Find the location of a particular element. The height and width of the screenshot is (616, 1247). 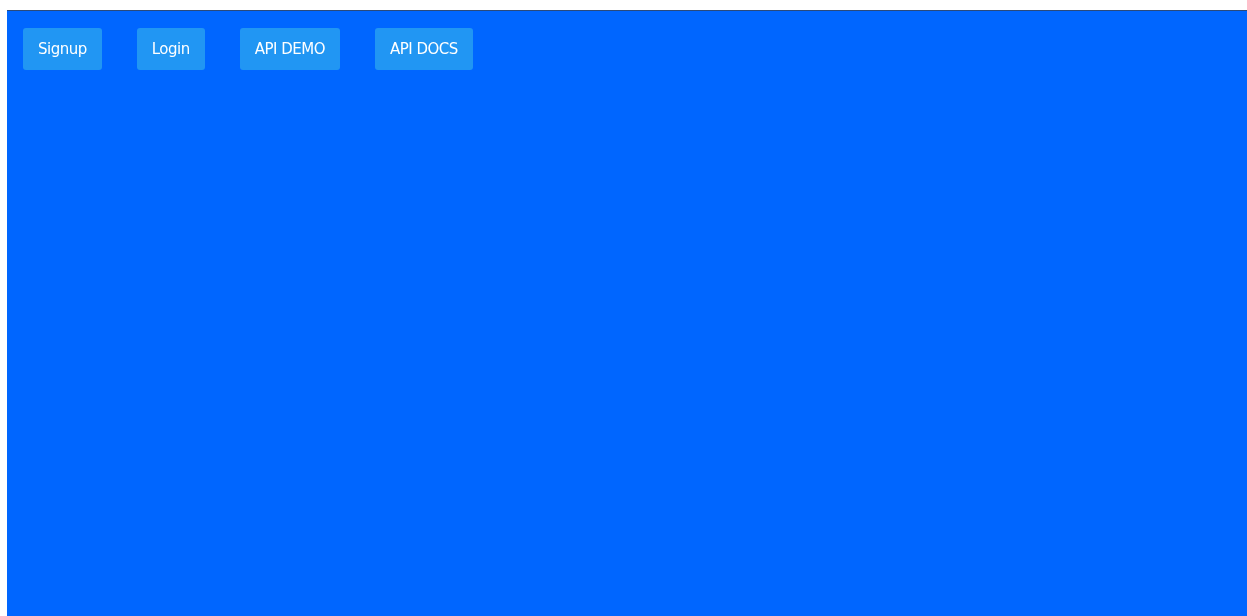

nav-button: Signup is located at coordinates (62, 49).